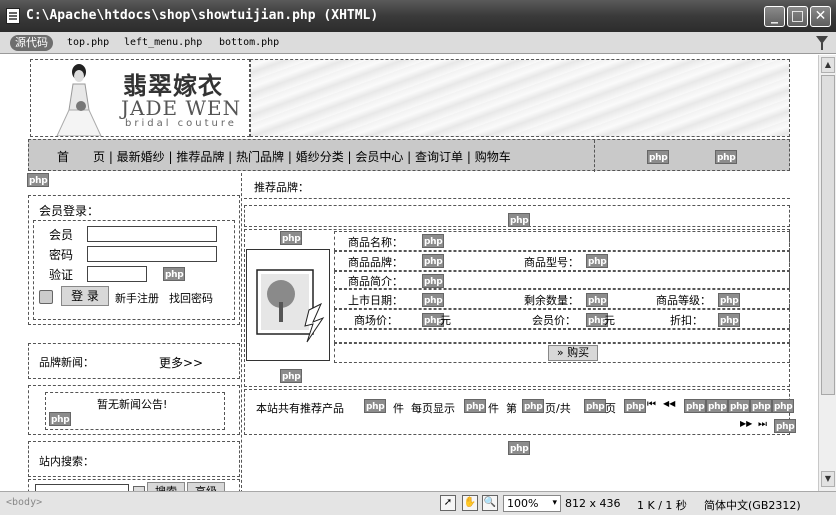 The height and width of the screenshot is (515, 836). What do you see at coordinates (134, 361) in the screenshot?
I see `brand-news-header: 品牌新闻： 更多>>` at bounding box center [134, 361].